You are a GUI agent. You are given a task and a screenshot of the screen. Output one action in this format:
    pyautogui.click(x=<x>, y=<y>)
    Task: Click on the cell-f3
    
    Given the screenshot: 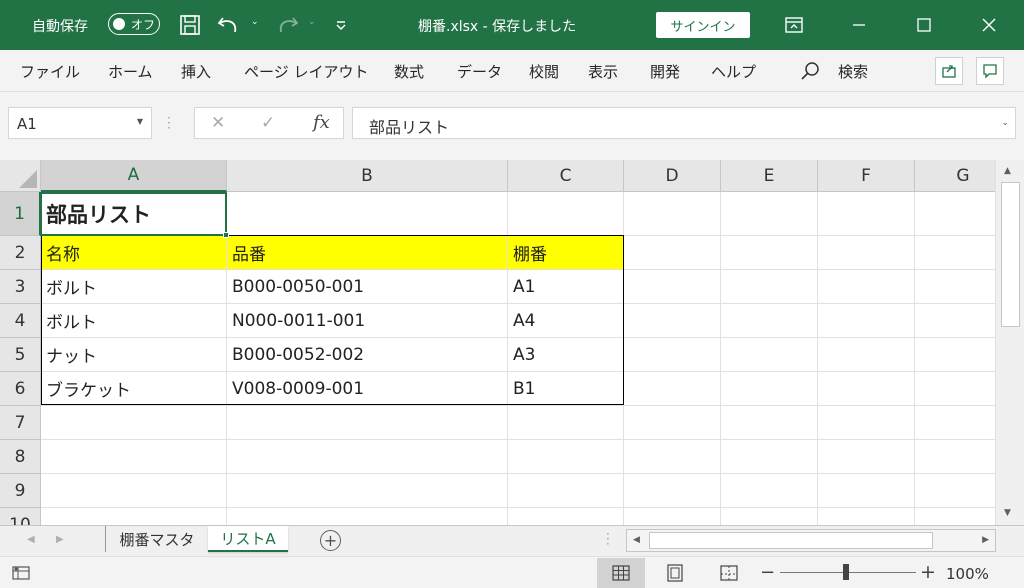 What is the action you would take?
    pyautogui.click(x=866, y=287)
    